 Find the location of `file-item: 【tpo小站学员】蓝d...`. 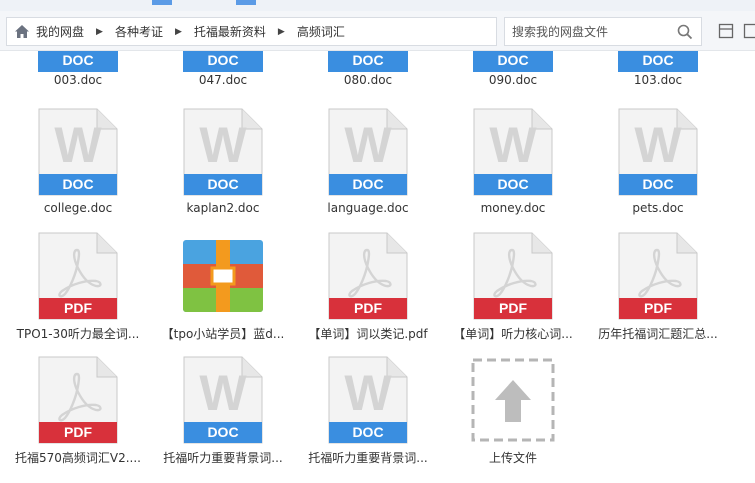

file-item: 【tpo小站学员】蓝d... is located at coordinates (223, 287).